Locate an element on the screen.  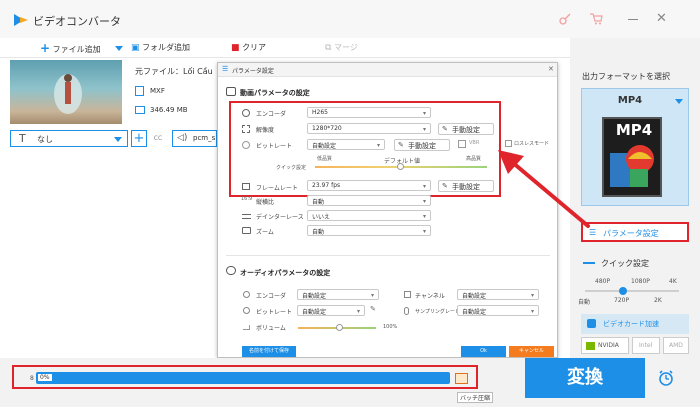
zoom-icon is located at coordinates (246, 230).